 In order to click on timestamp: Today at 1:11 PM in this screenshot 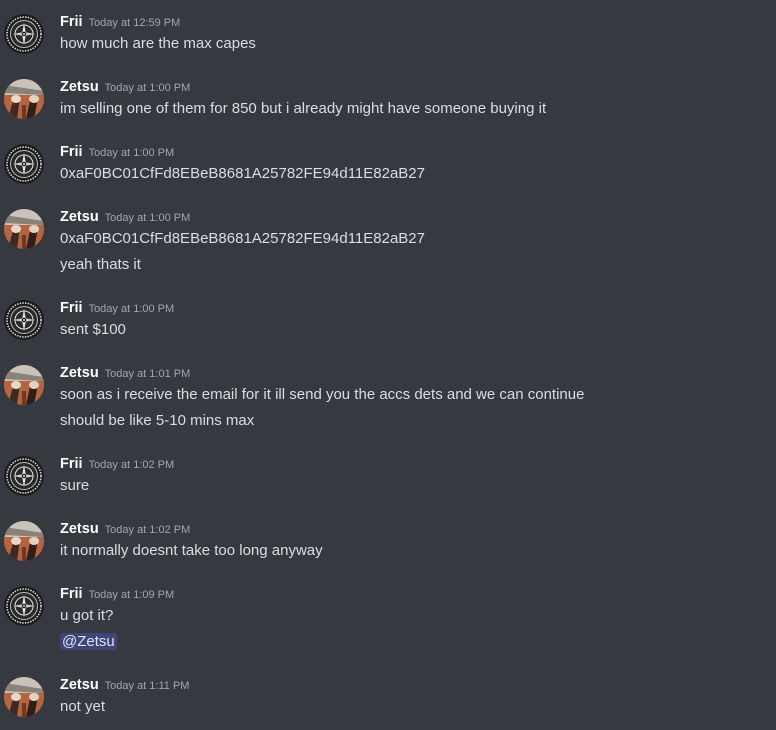, I will do `click(147, 686)`.